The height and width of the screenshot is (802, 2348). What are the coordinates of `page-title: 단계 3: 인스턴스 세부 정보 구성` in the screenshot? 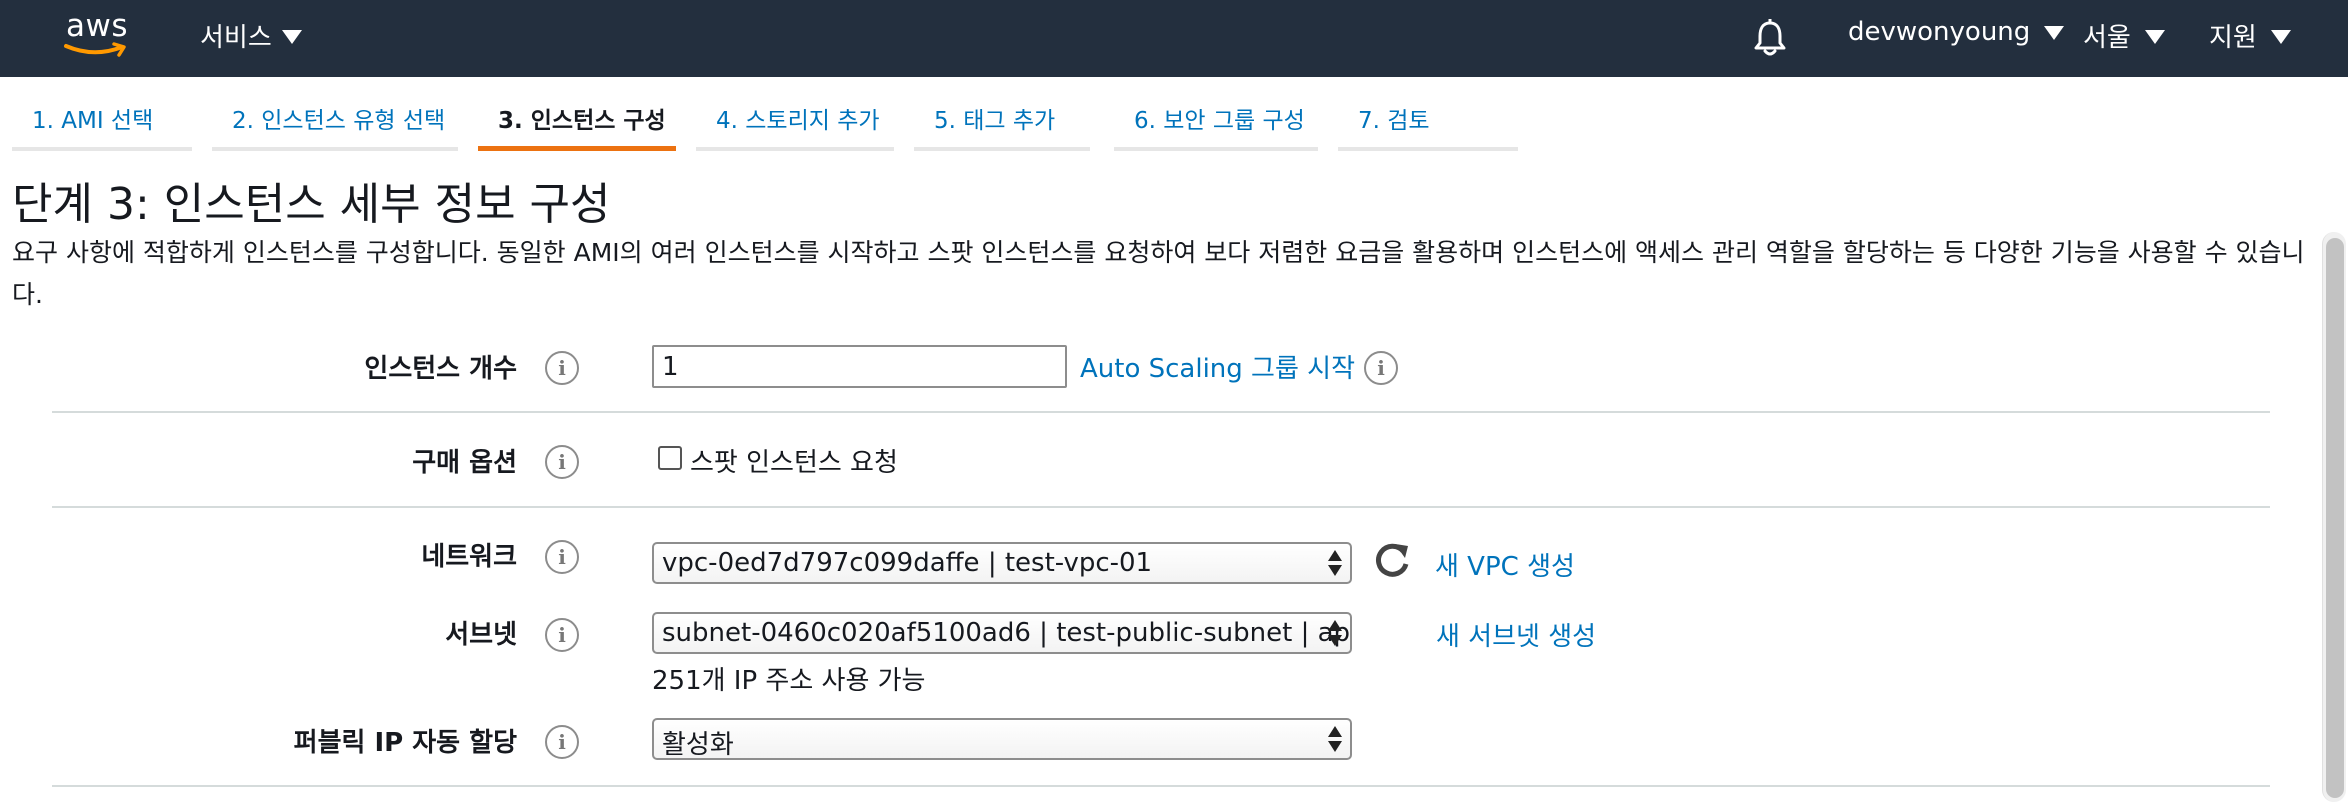 It's located at (311, 204).